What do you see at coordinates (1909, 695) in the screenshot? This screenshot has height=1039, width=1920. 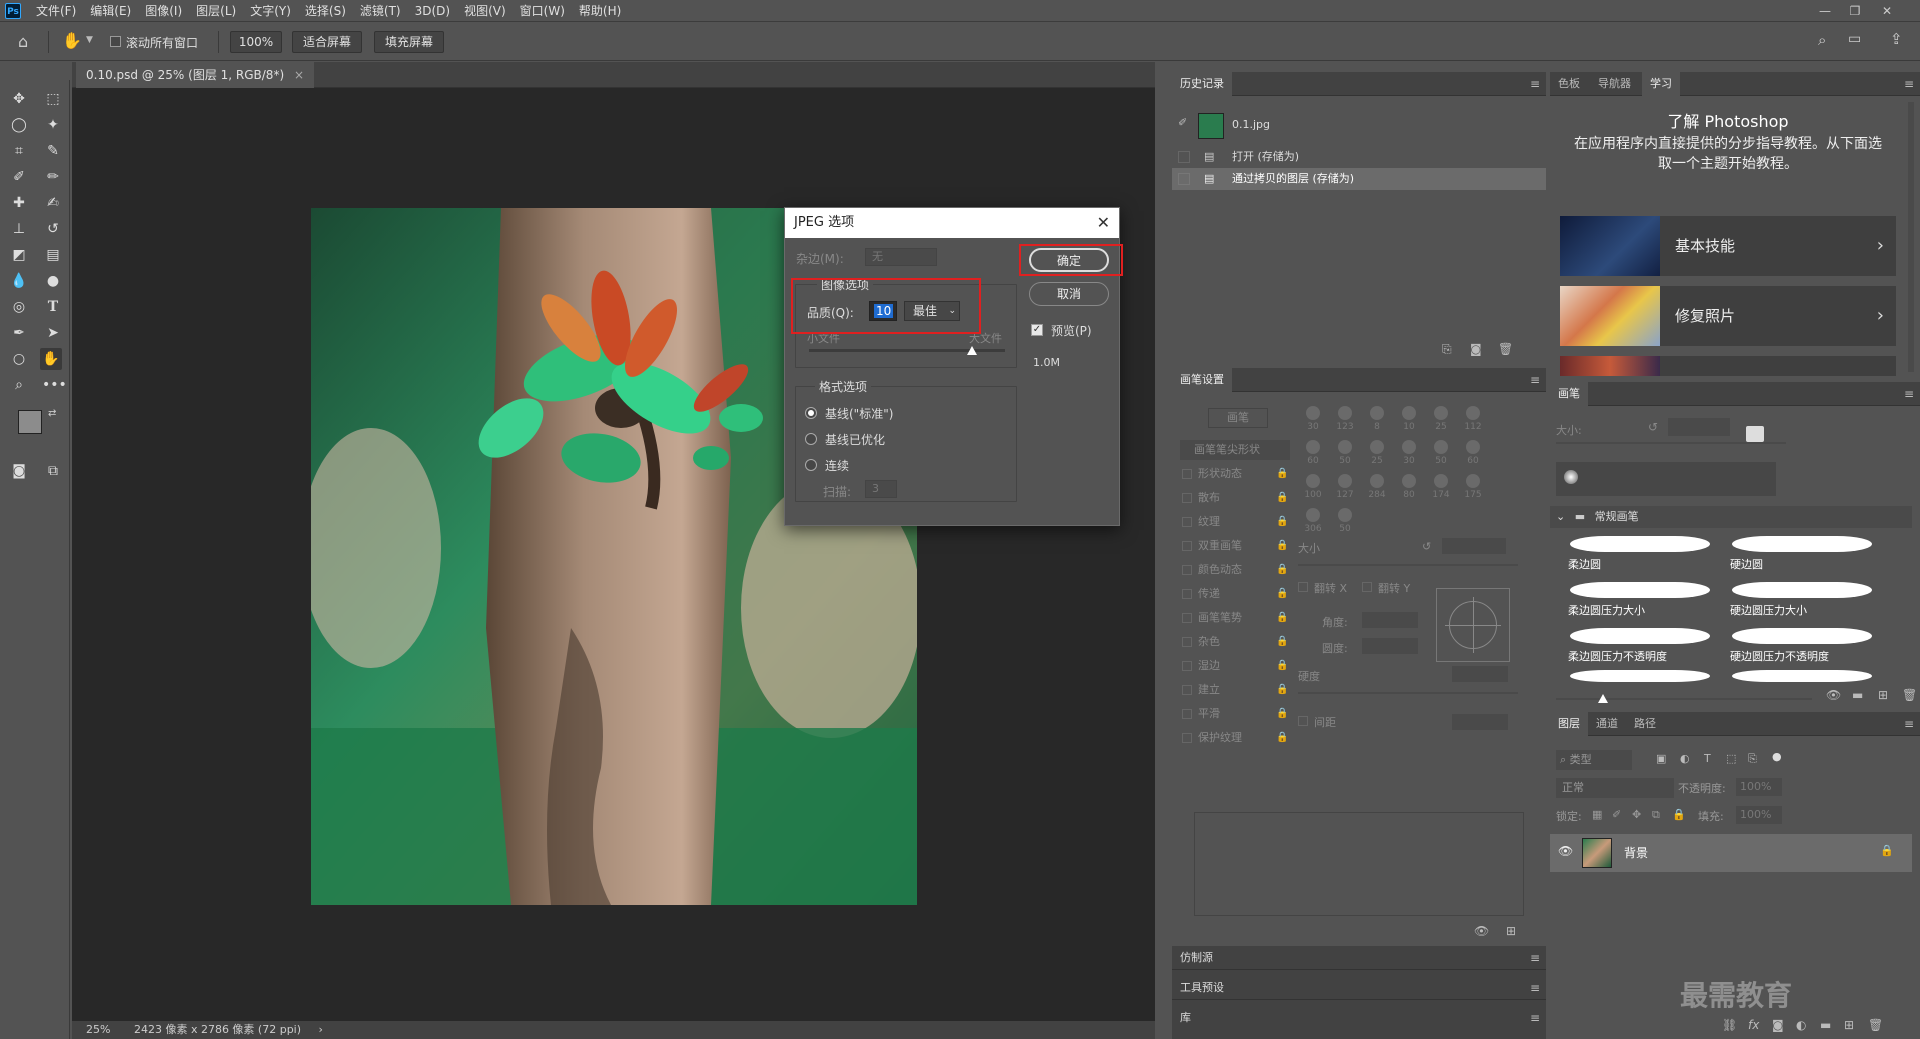 I see `delete-brush-icon: 🗑` at bounding box center [1909, 695].